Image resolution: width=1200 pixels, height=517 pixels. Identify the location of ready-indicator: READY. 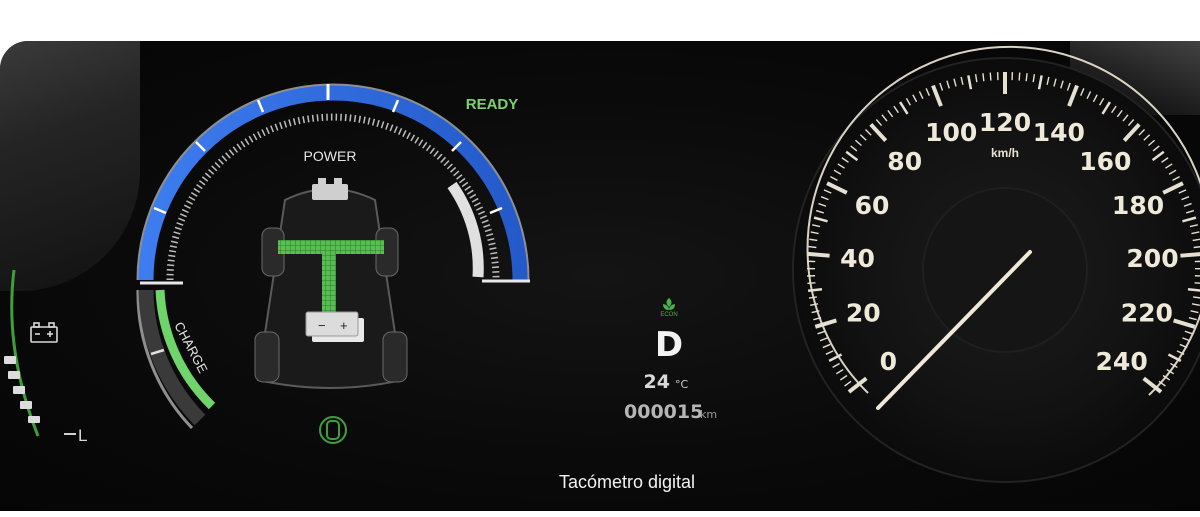
(492, 104).